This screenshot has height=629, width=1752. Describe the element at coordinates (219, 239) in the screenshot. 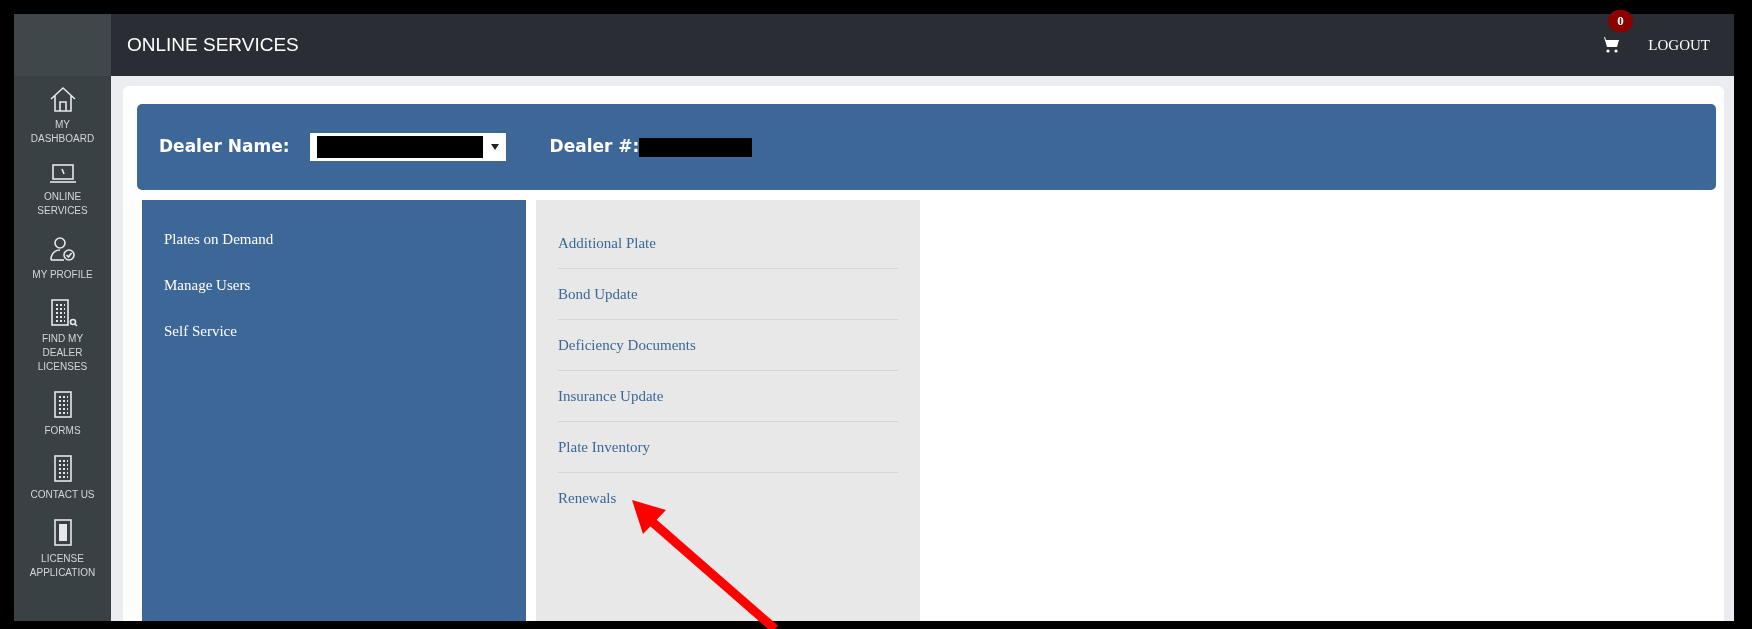

I see `menu-item: Plates on Demand` at that location.